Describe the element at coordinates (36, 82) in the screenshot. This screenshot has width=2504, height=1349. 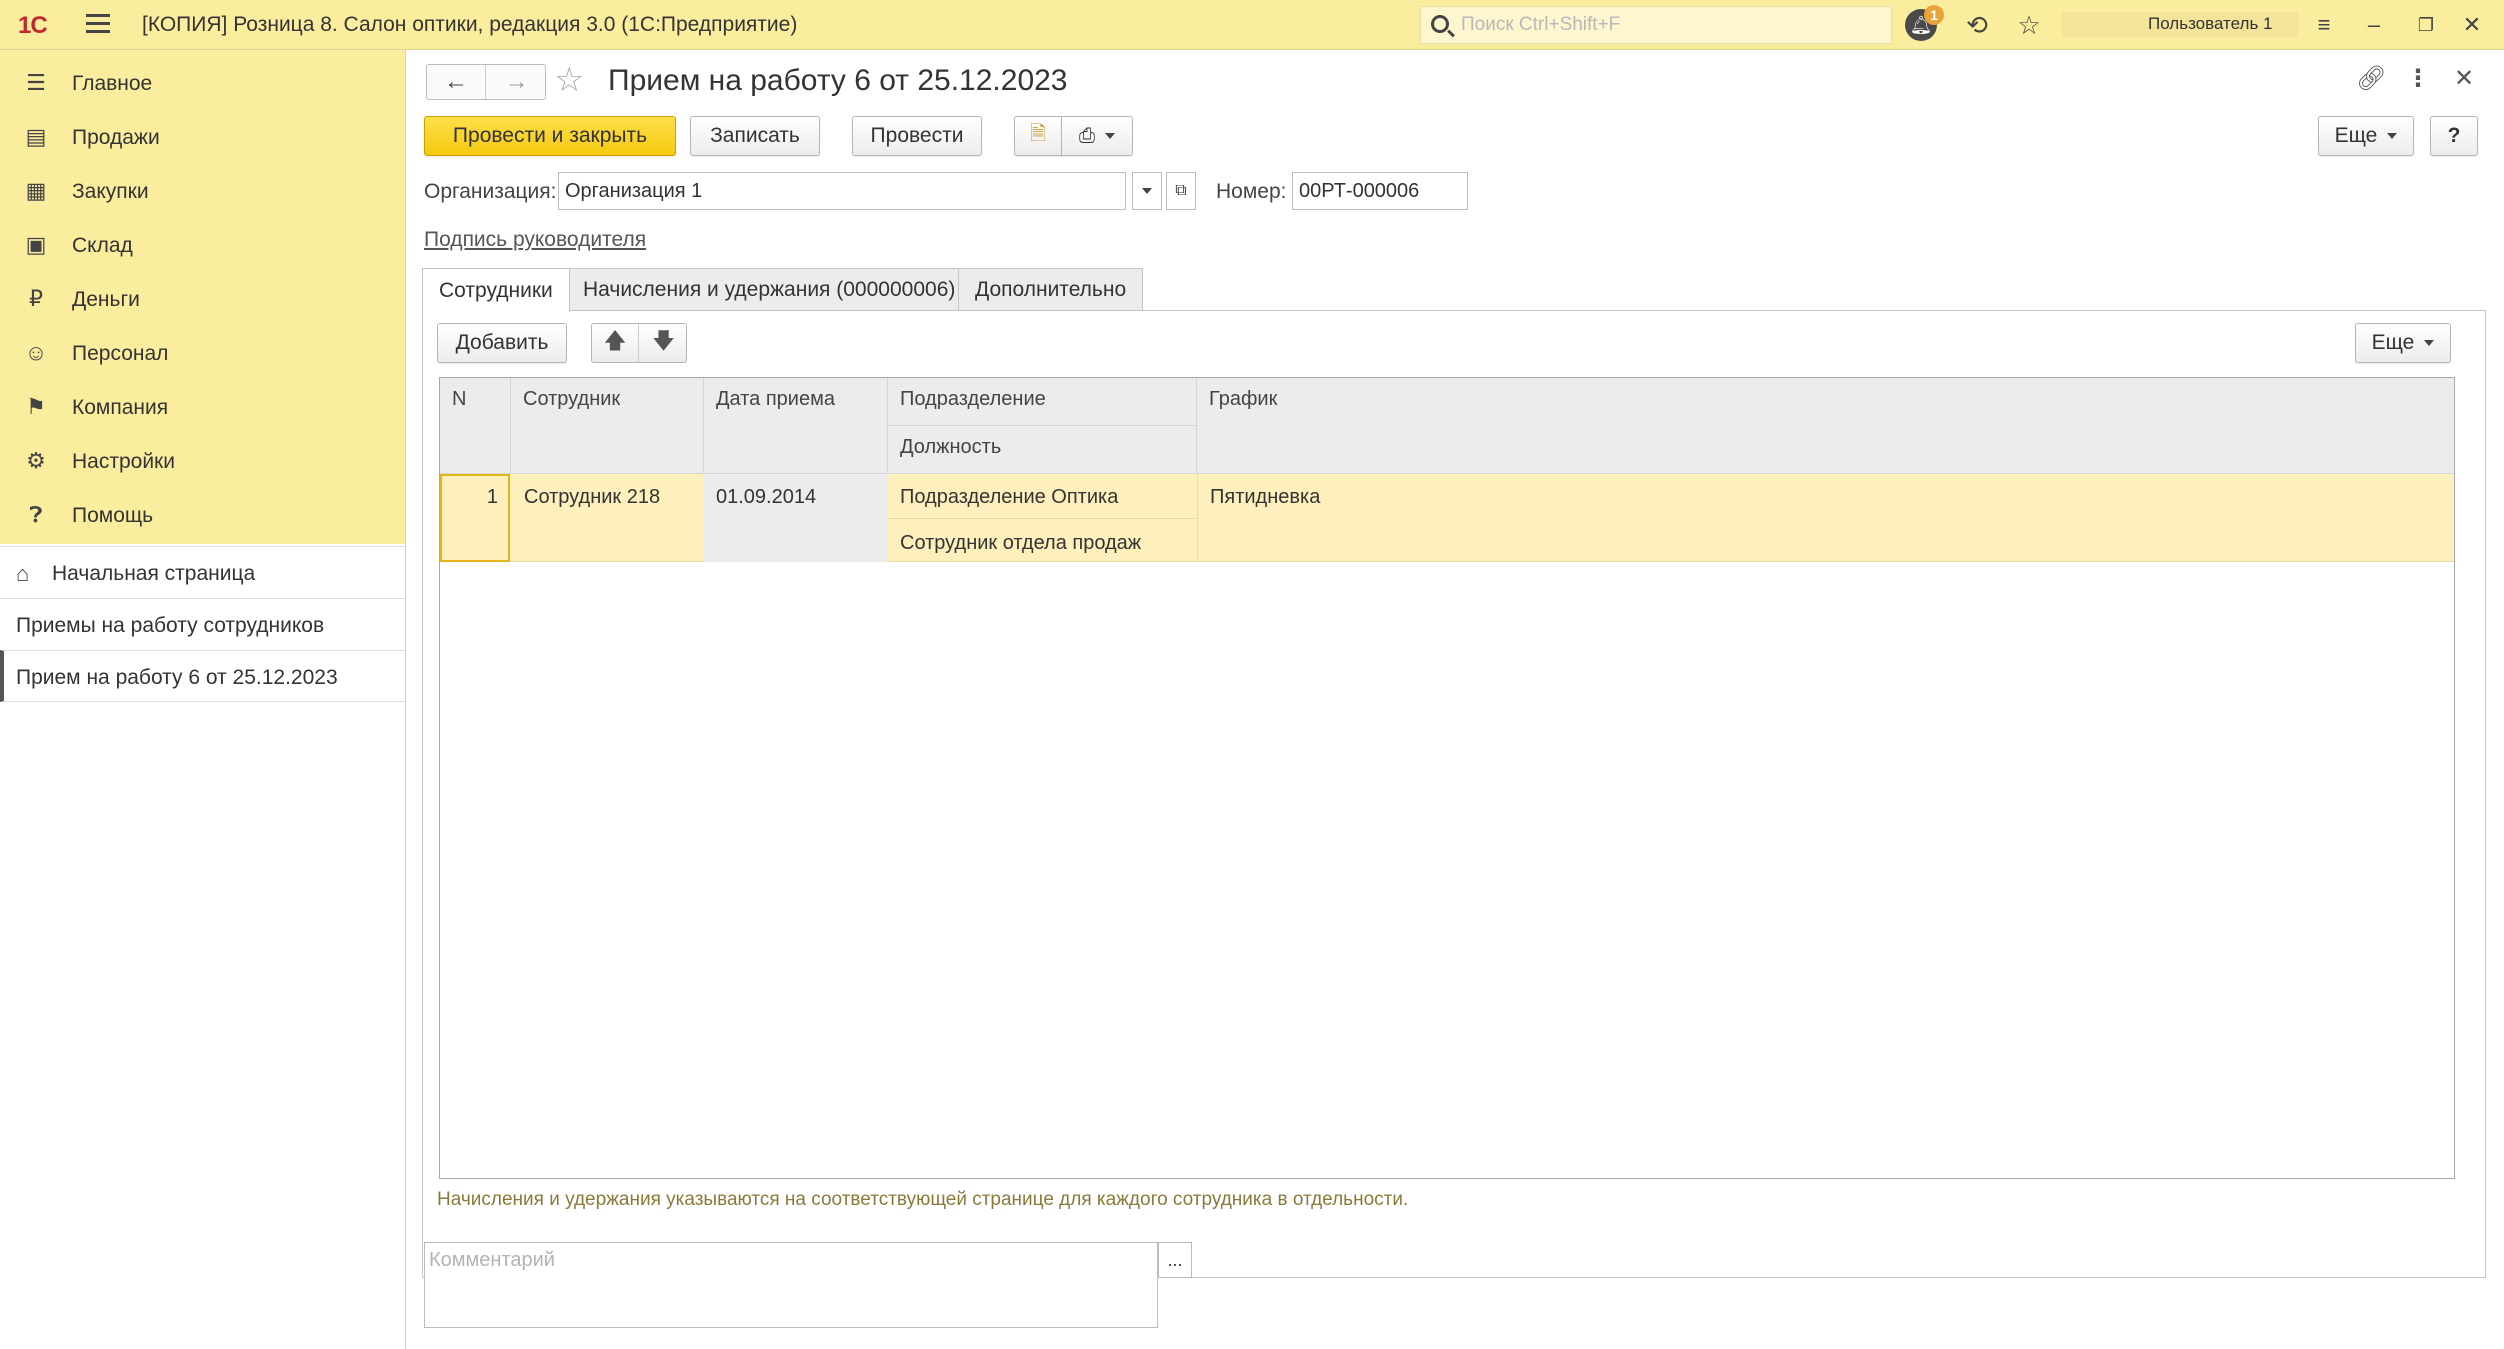
I see `menu-lines-icon: ☰` at that location.